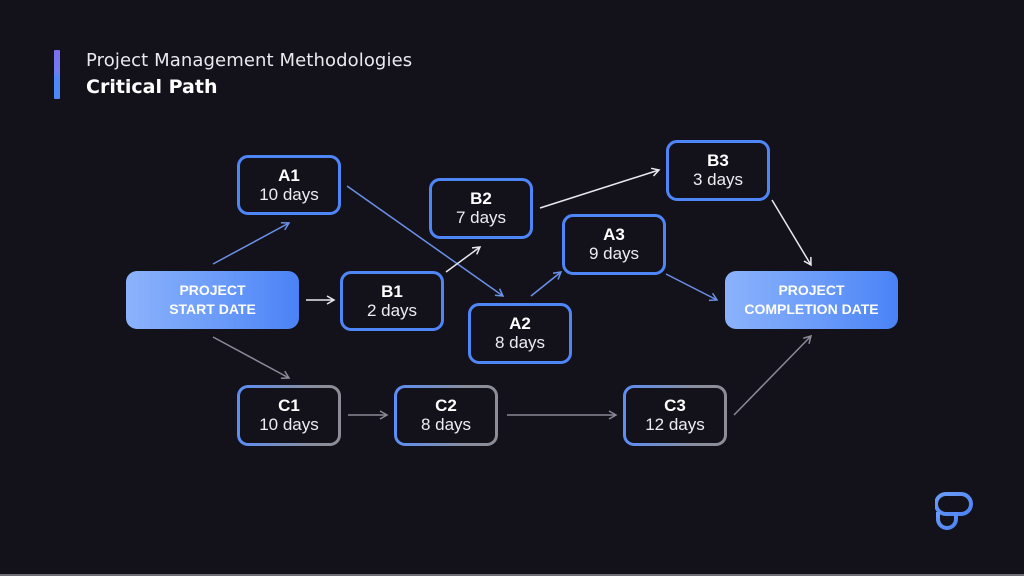 Image resolution: width=1024 pixels, height=585 pixels. Describe the element at coordinates (811, 309) in the screenshot. I see `end-line2: COMPLETION DATE` at that location.